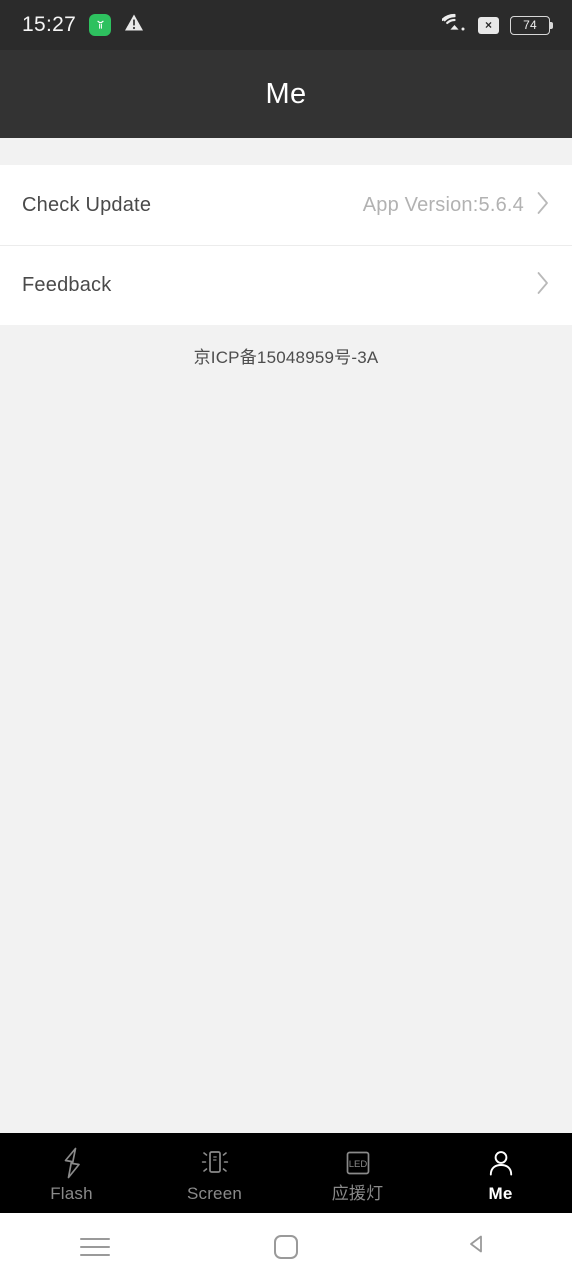 This screenshot has width=572, height=1280. I want to click on led-box-icon: LED, so click(358, 1163).